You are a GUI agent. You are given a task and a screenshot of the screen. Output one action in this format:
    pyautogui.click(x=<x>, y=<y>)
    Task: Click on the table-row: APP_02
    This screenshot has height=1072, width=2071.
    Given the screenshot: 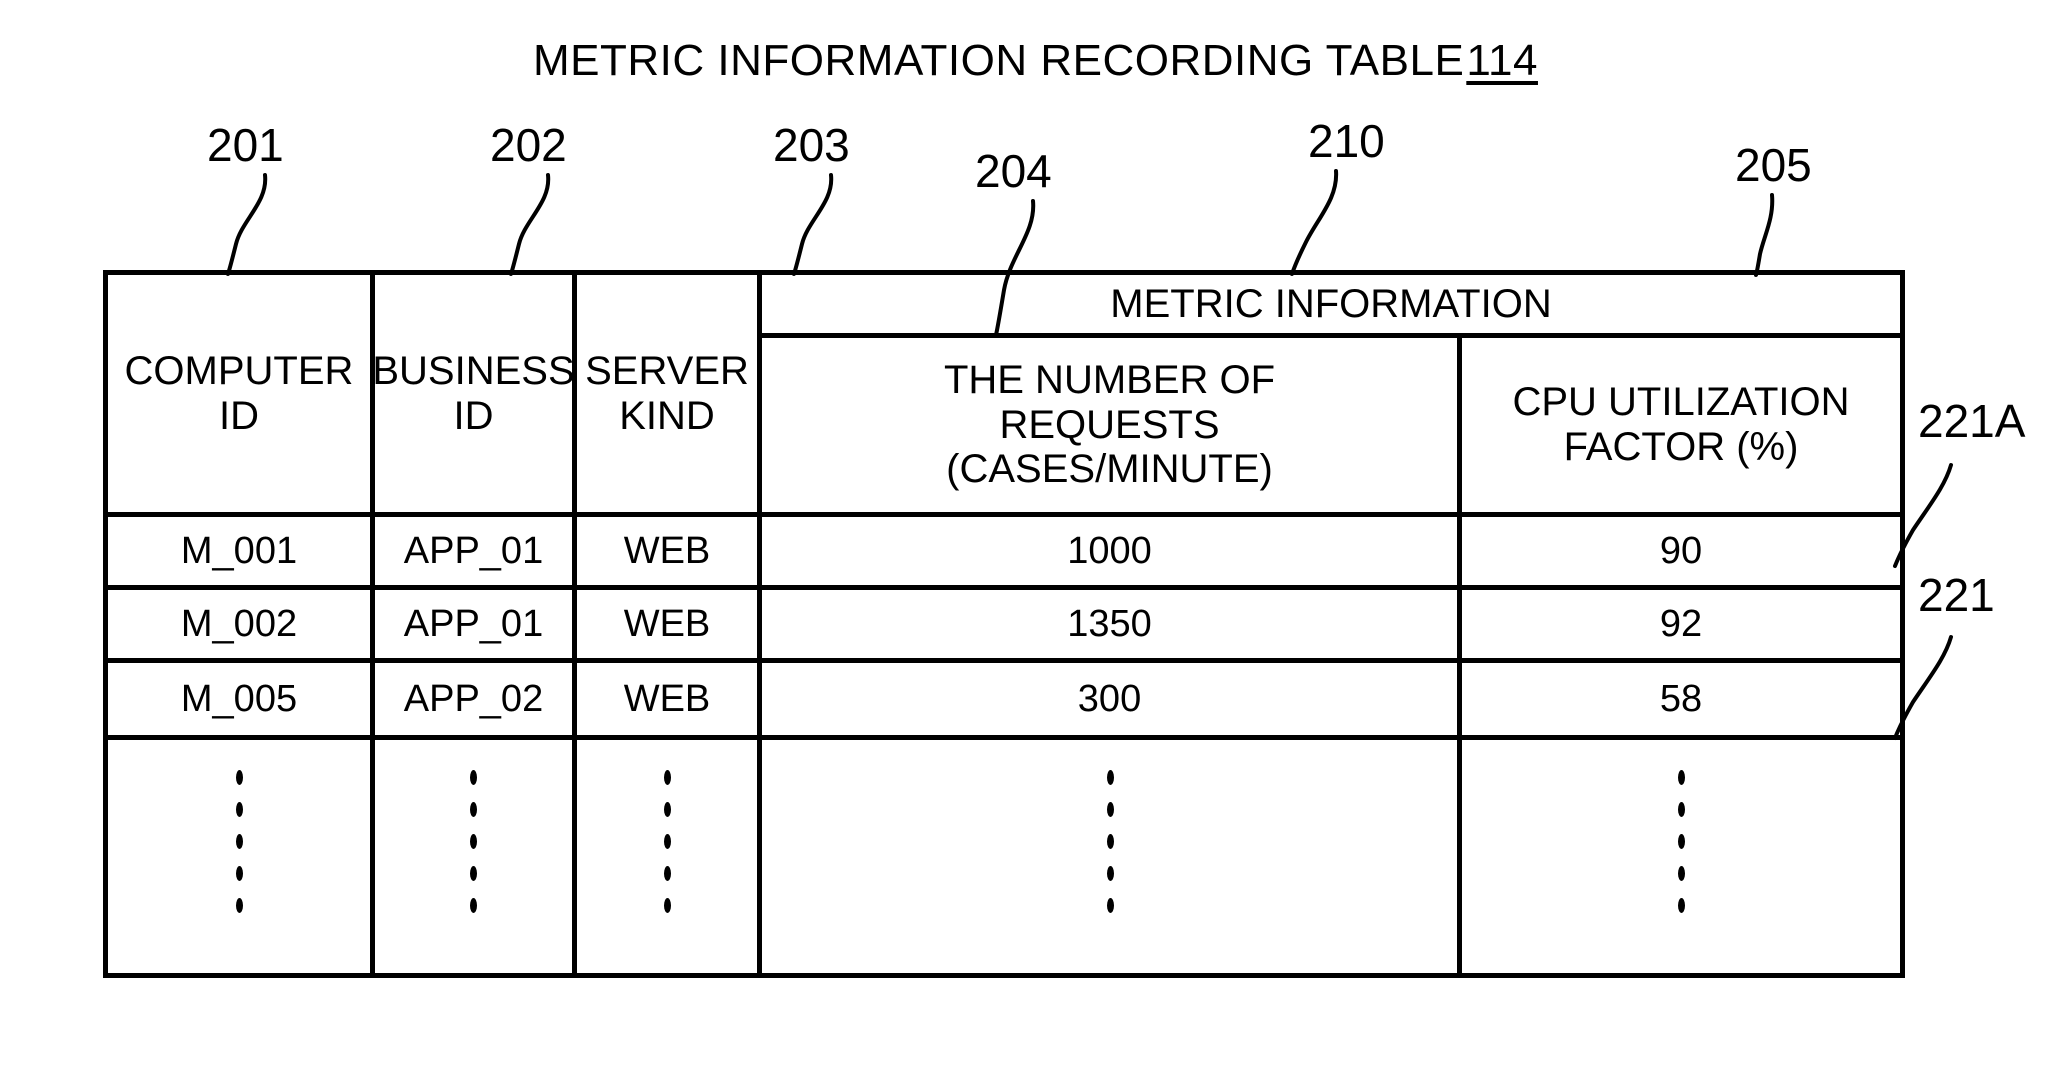 What is the action you would take?
    pyautogui.click(x=473, y=698)
    